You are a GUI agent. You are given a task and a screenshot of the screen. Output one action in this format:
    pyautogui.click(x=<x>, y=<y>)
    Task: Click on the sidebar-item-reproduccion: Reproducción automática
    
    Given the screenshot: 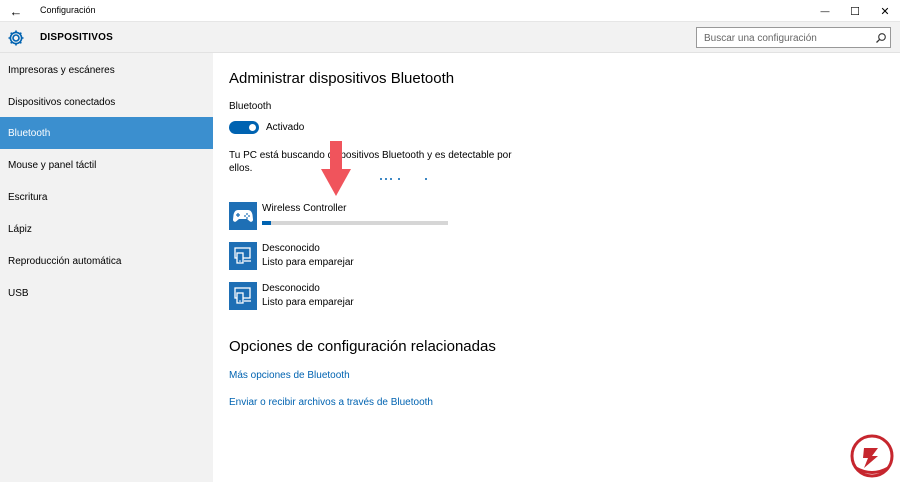 What is the action you would take?
    pyautogui.click(x=106, y=261)
    